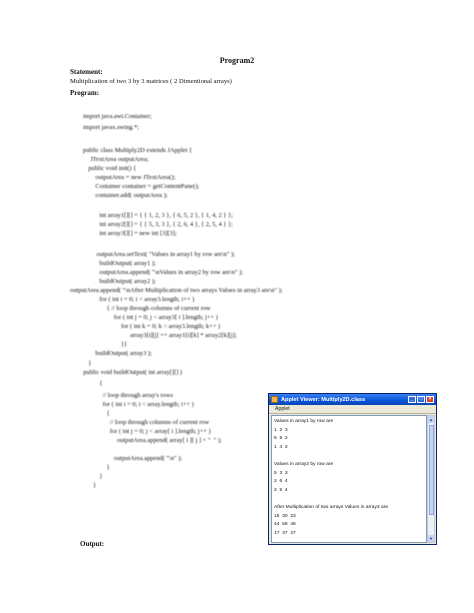 The image size is (474, 613). I want to click on output-line: Values in array1 by row are, so click(304, 421).